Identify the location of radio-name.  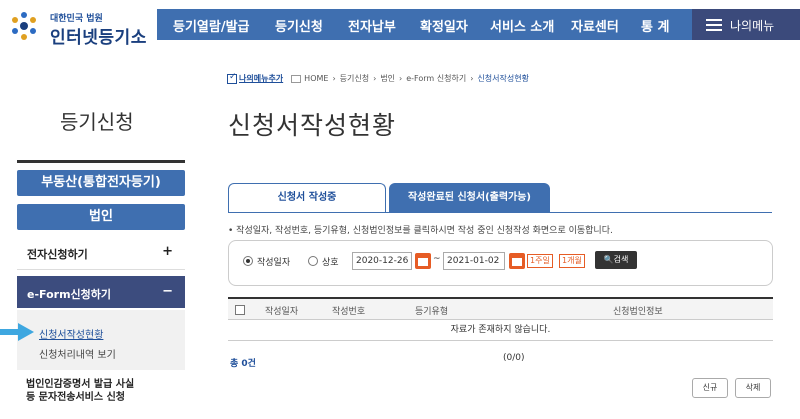
(313, 261).